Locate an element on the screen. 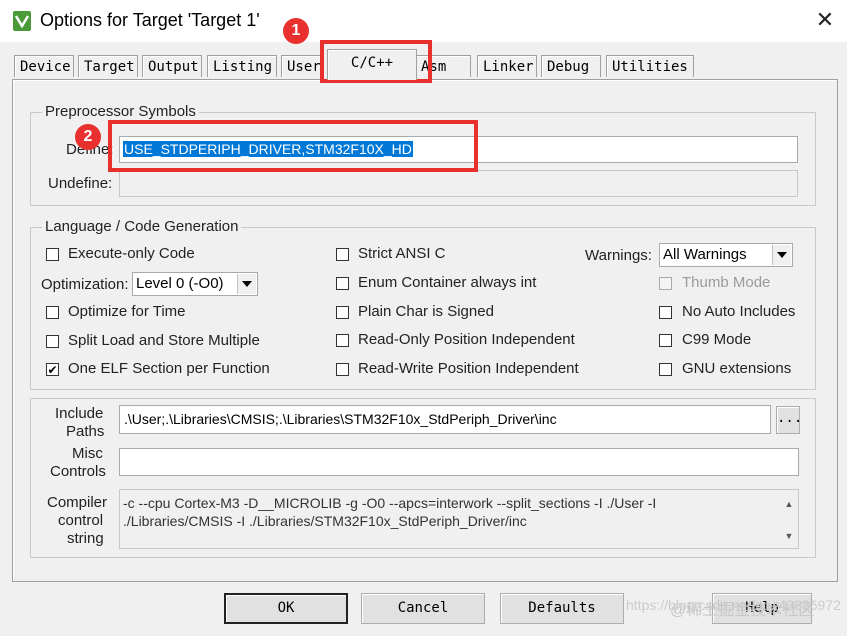  execute-only-label: Execute-only Code is located at coordinates (131, 253).